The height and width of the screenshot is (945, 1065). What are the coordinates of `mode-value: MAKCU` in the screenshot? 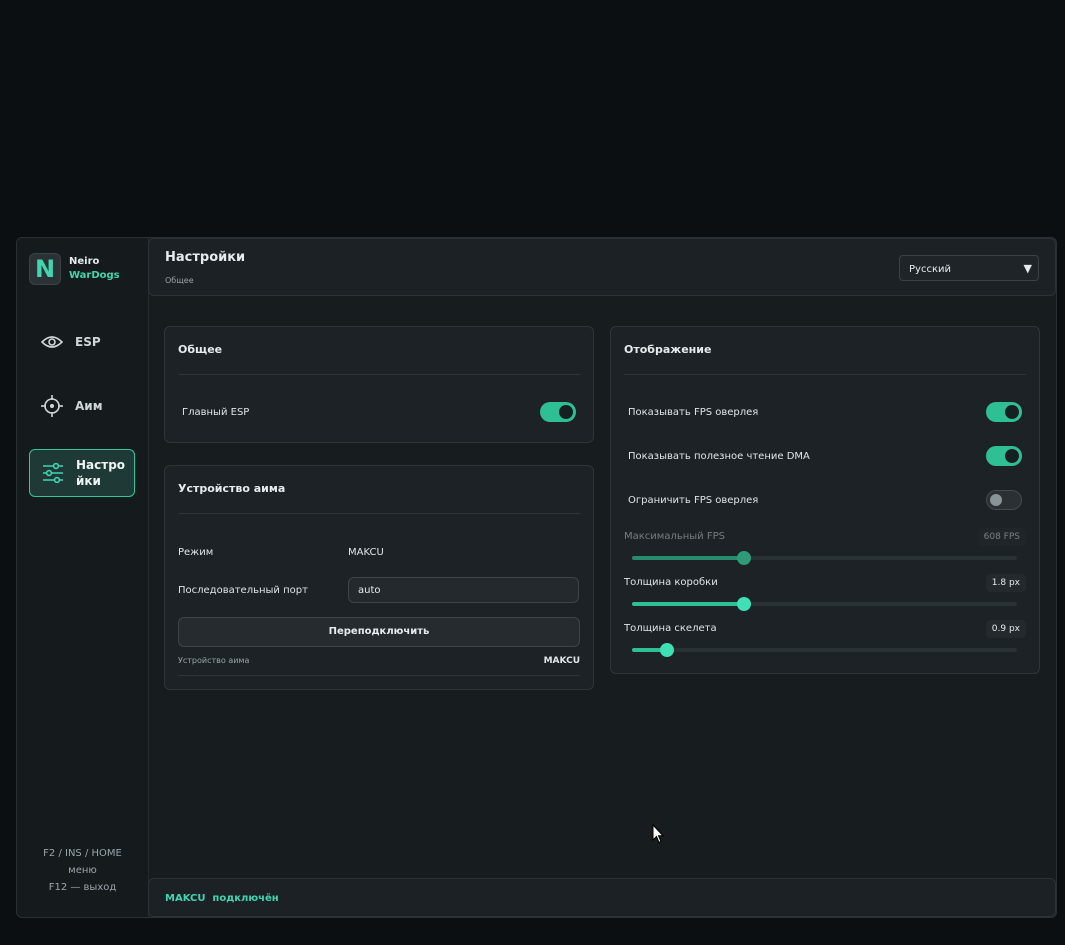 It's located at (366, 552).